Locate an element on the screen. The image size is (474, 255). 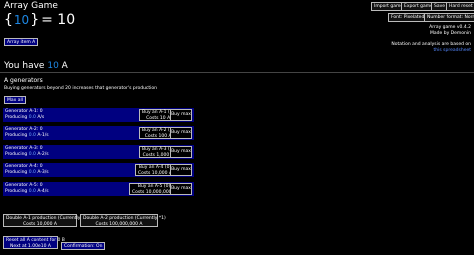
array-result: = 10 is located at coordinates (58, 20).